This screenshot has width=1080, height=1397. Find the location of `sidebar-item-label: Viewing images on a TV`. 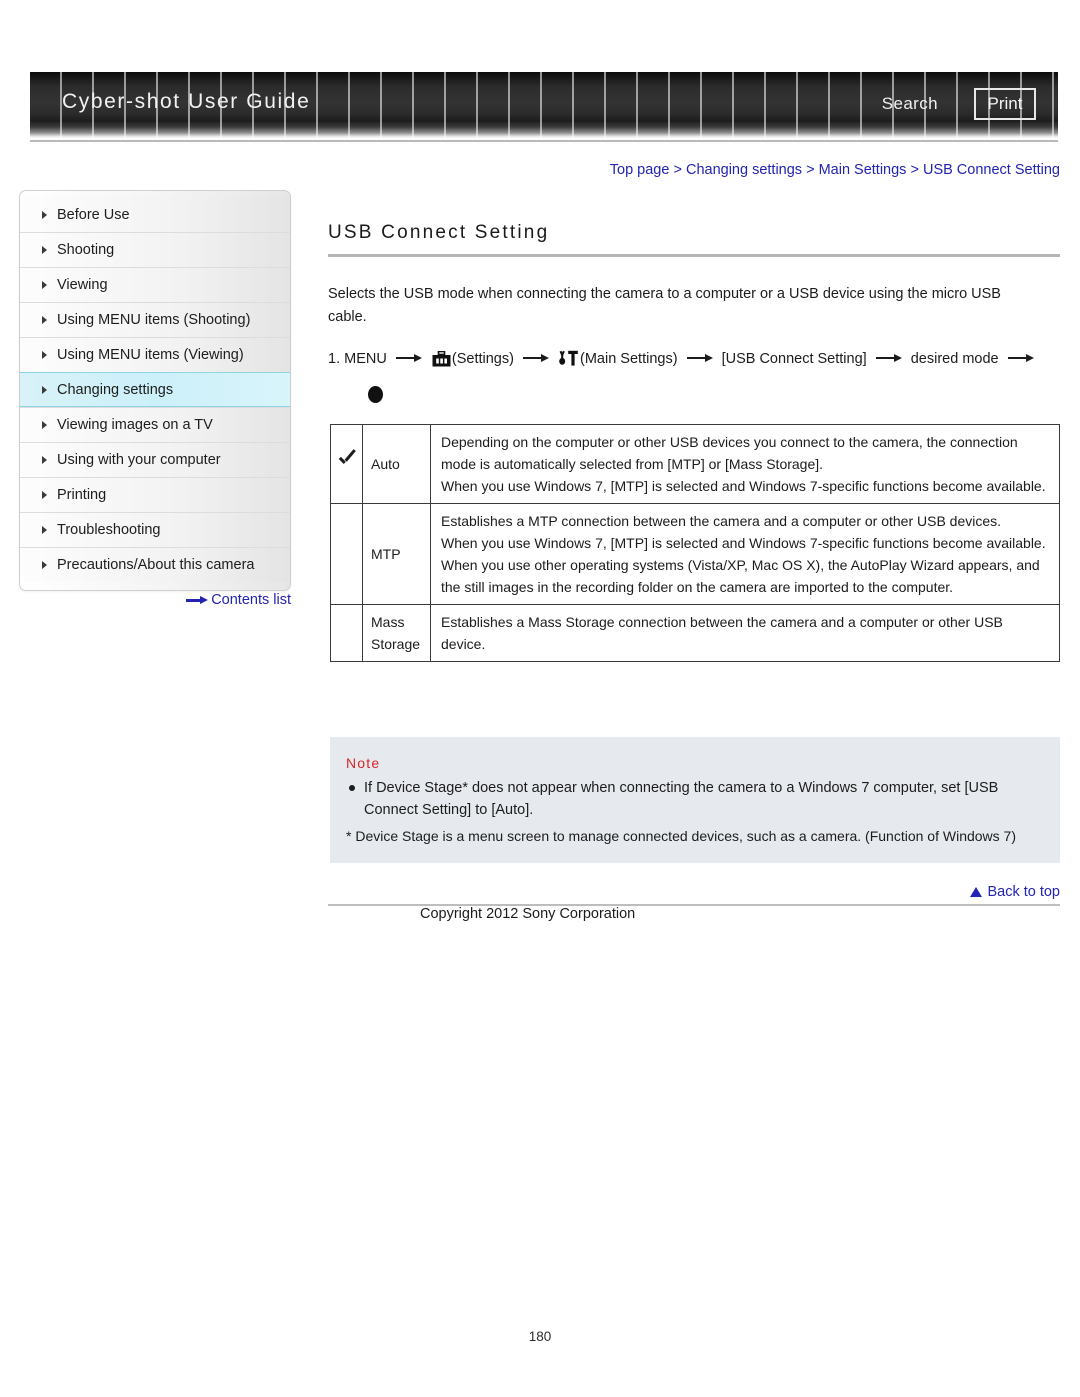

sidebar-item-label: Viewing images on a TV is located at coordinates (135, 425).